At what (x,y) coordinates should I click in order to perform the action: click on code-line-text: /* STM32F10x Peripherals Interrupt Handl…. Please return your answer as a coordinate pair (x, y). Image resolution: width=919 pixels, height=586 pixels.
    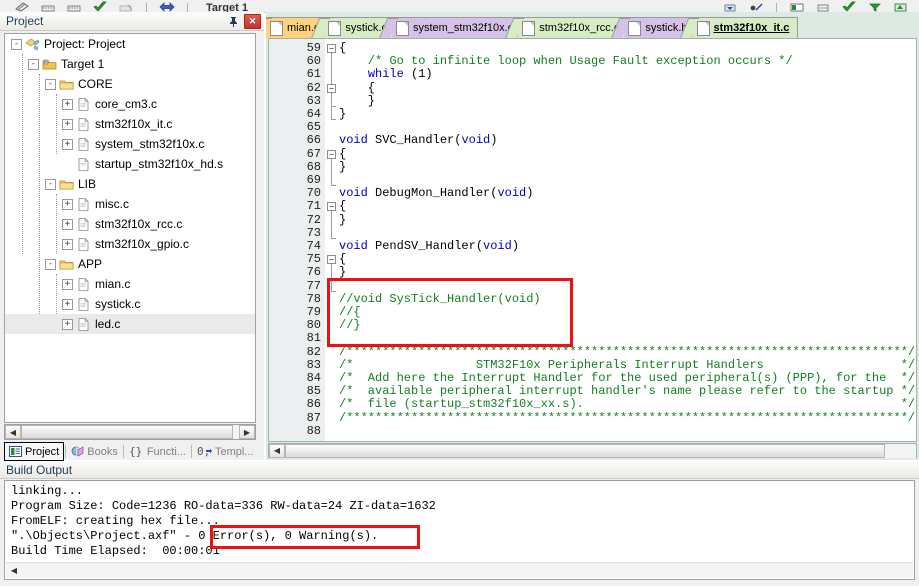
    Looking at the image, I should click on (627, 365).